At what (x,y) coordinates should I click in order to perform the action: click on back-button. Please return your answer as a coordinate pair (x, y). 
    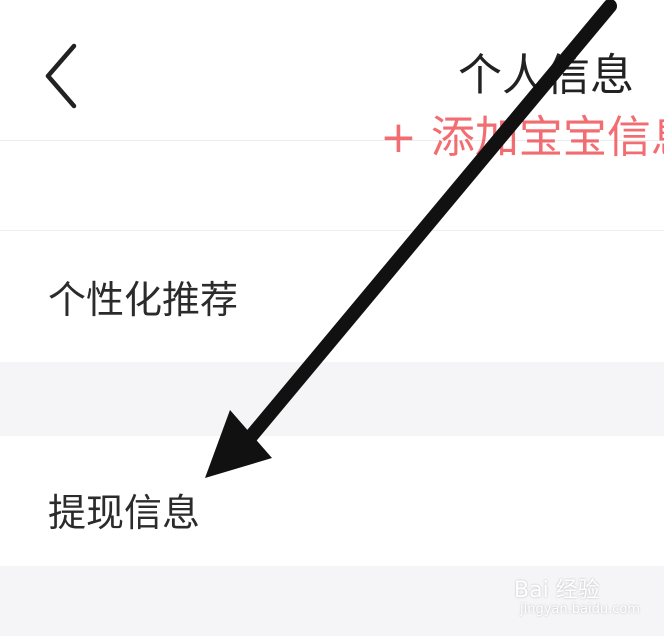
    Looking at the image, I should click on (65, 75).